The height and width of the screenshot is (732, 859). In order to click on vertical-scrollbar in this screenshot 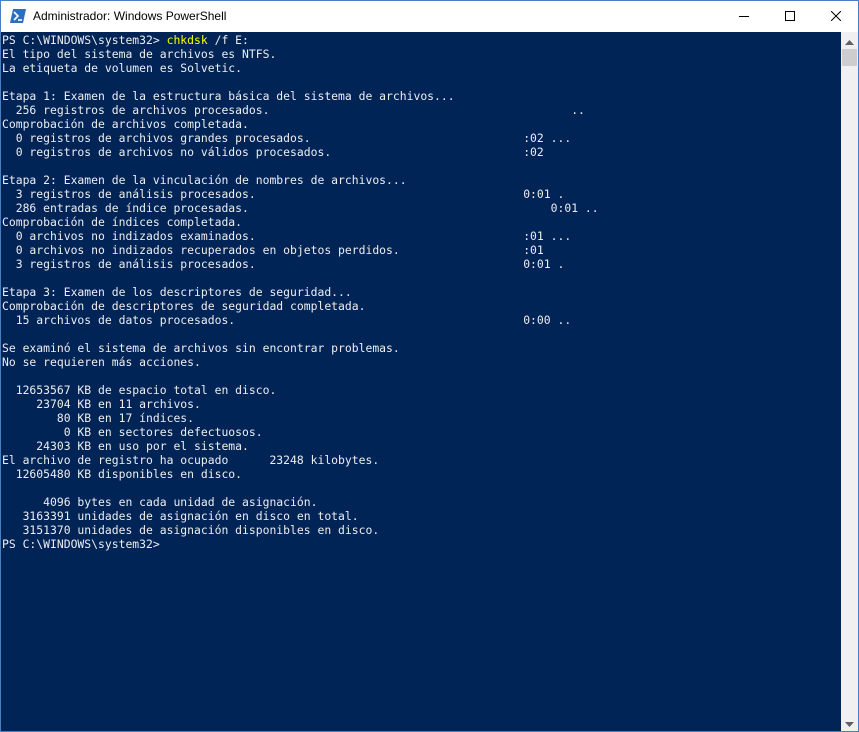, I will do `click(849, 381)`.